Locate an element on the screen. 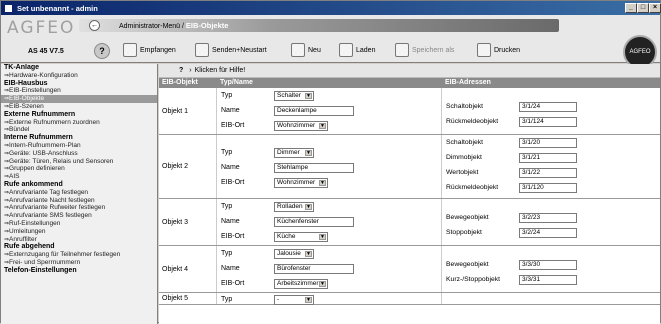 The width and height of the screenshot is (661, 324). send-icon is located at coordinates (202, 50).